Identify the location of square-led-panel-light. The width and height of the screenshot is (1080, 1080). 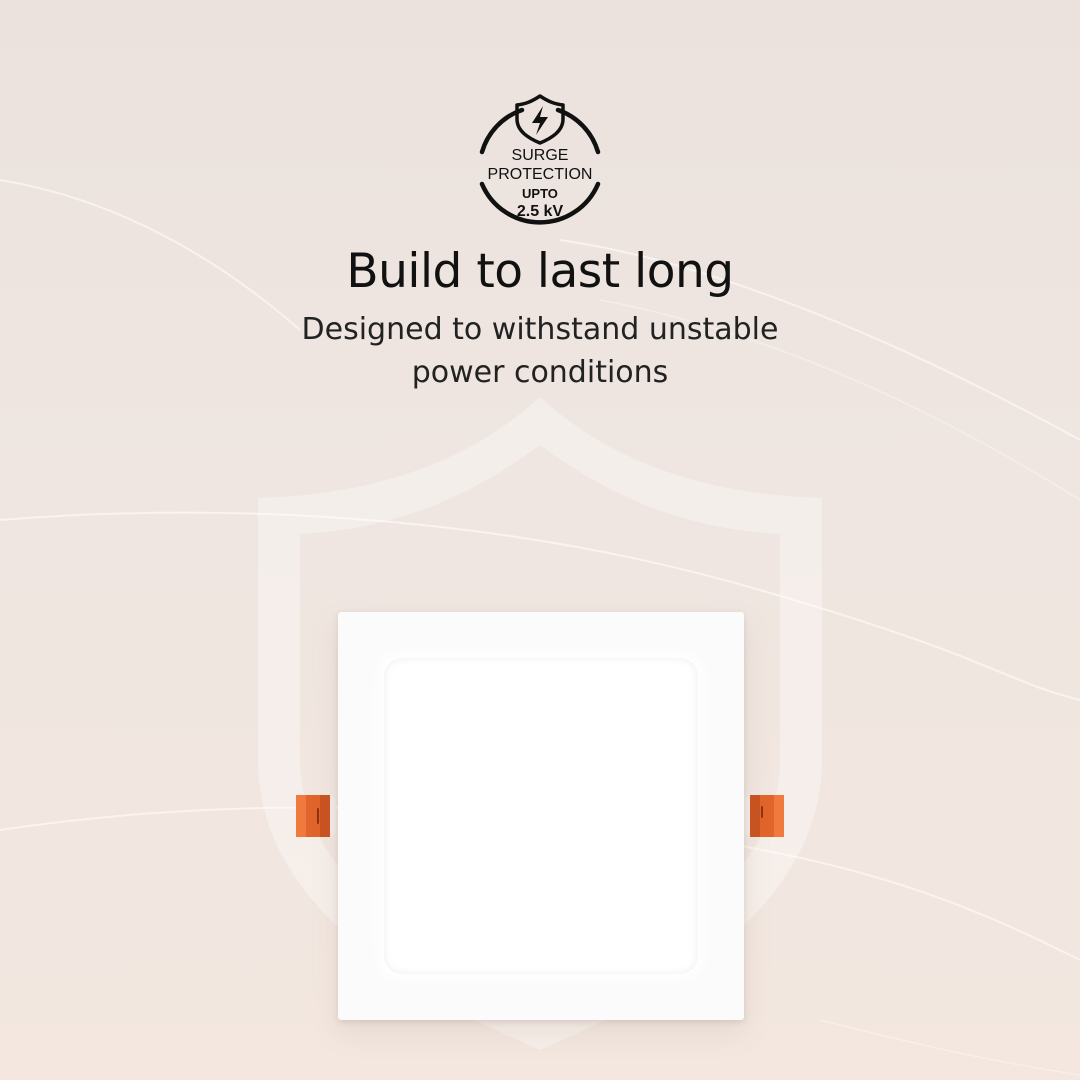
(541, 816).